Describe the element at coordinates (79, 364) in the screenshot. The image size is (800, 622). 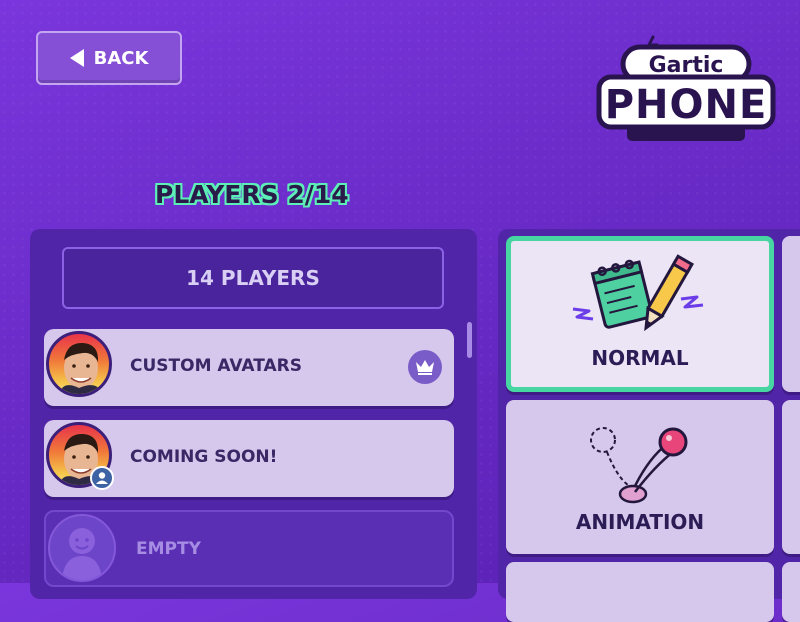
I see `player-avatar` at that location.